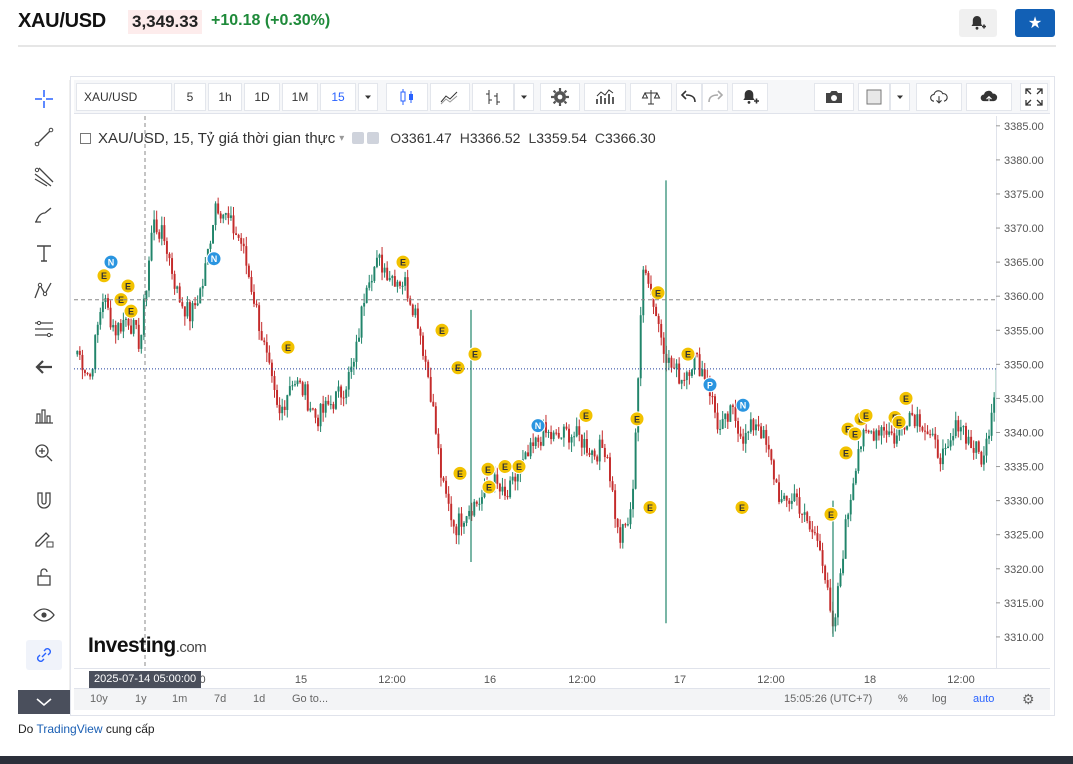 Image resolution: width=1073 pixels, height=764 pixels. Describe the element at coordinates (846, 453) in the screenshot. I see `event-marker-letter: E` at that location.